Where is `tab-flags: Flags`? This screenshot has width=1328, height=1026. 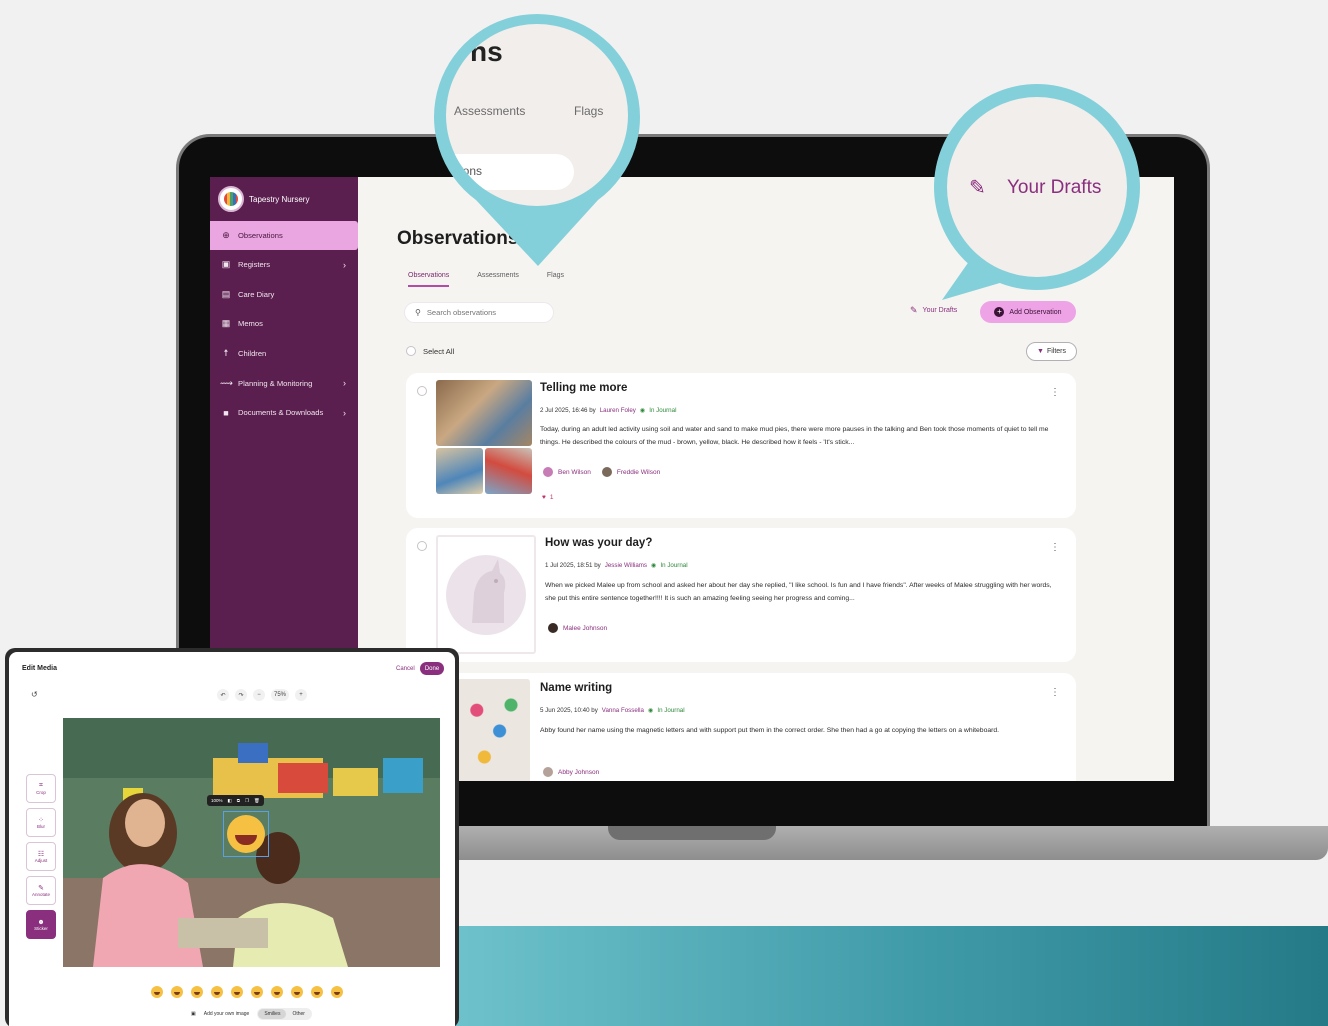
tab-flags: Flags is located at coordinates (555, 278).